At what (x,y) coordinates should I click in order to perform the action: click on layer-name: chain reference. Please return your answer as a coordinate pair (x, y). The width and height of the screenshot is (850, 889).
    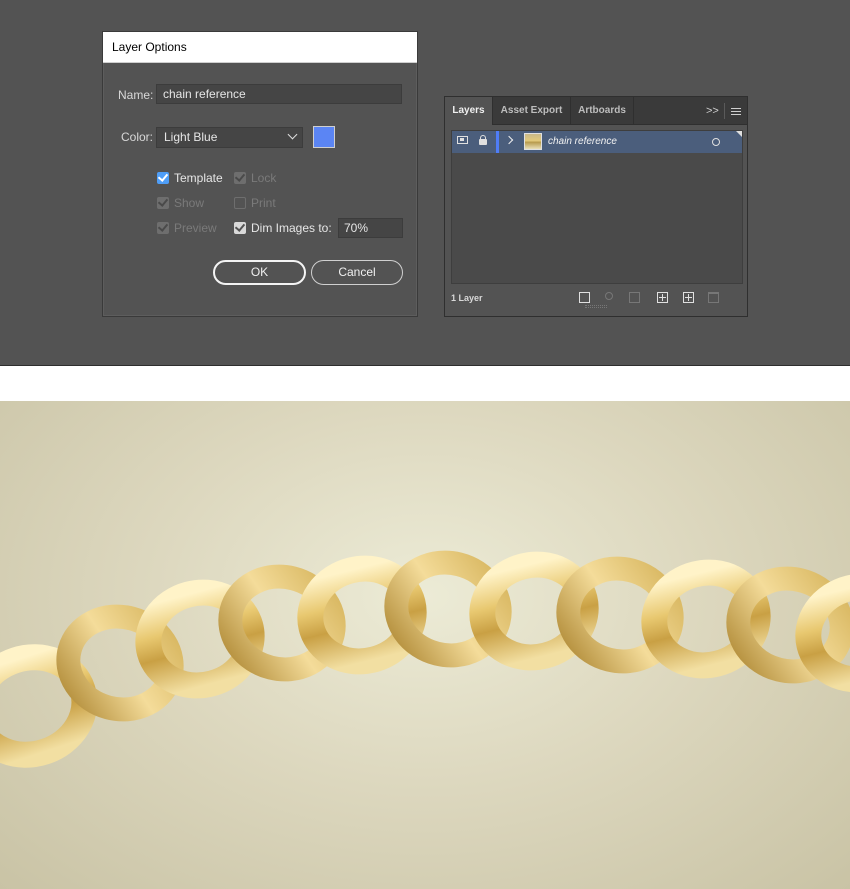
    Looking at the image, I should click on (582, 142).